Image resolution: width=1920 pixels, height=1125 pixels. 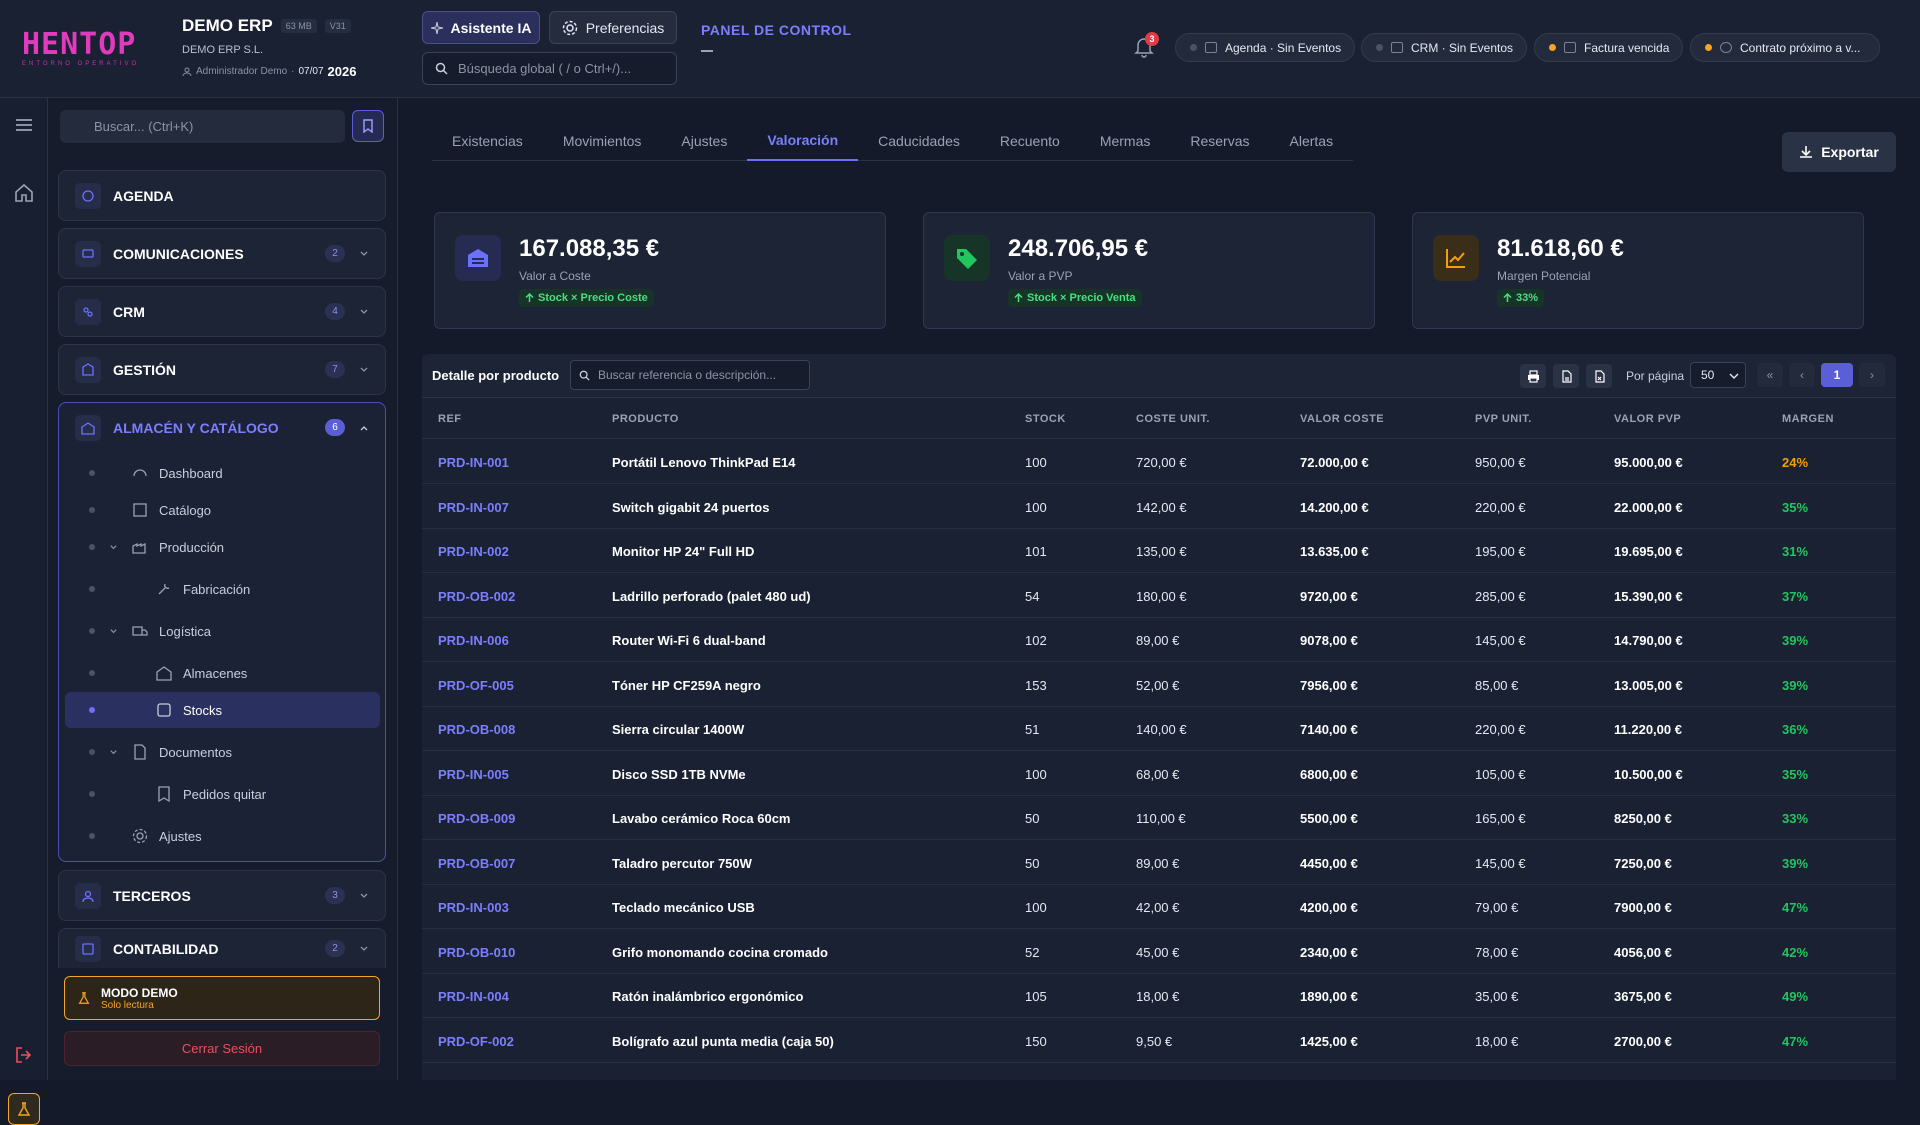 I want to click on home-icon, so click(x=24, y=193).